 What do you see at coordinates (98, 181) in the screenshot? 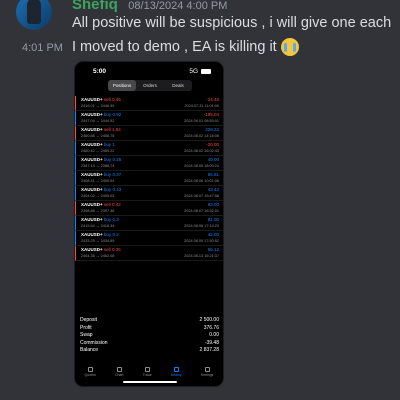
I see `position-prices: 2408.41 → 2409.94` at bounding box center [98, 181].